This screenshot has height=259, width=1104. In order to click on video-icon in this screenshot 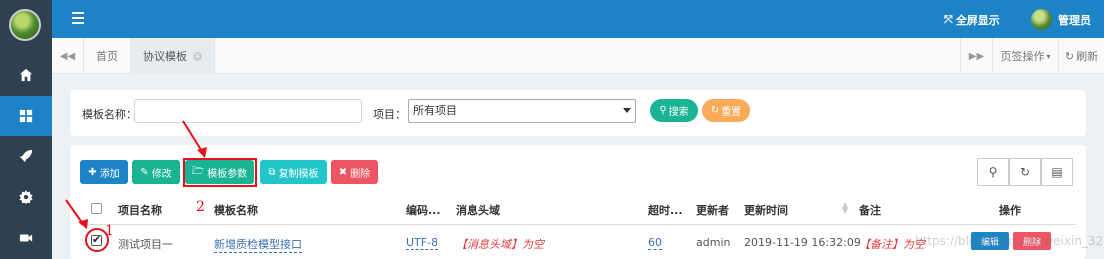, I will do `click(26, 238)`.